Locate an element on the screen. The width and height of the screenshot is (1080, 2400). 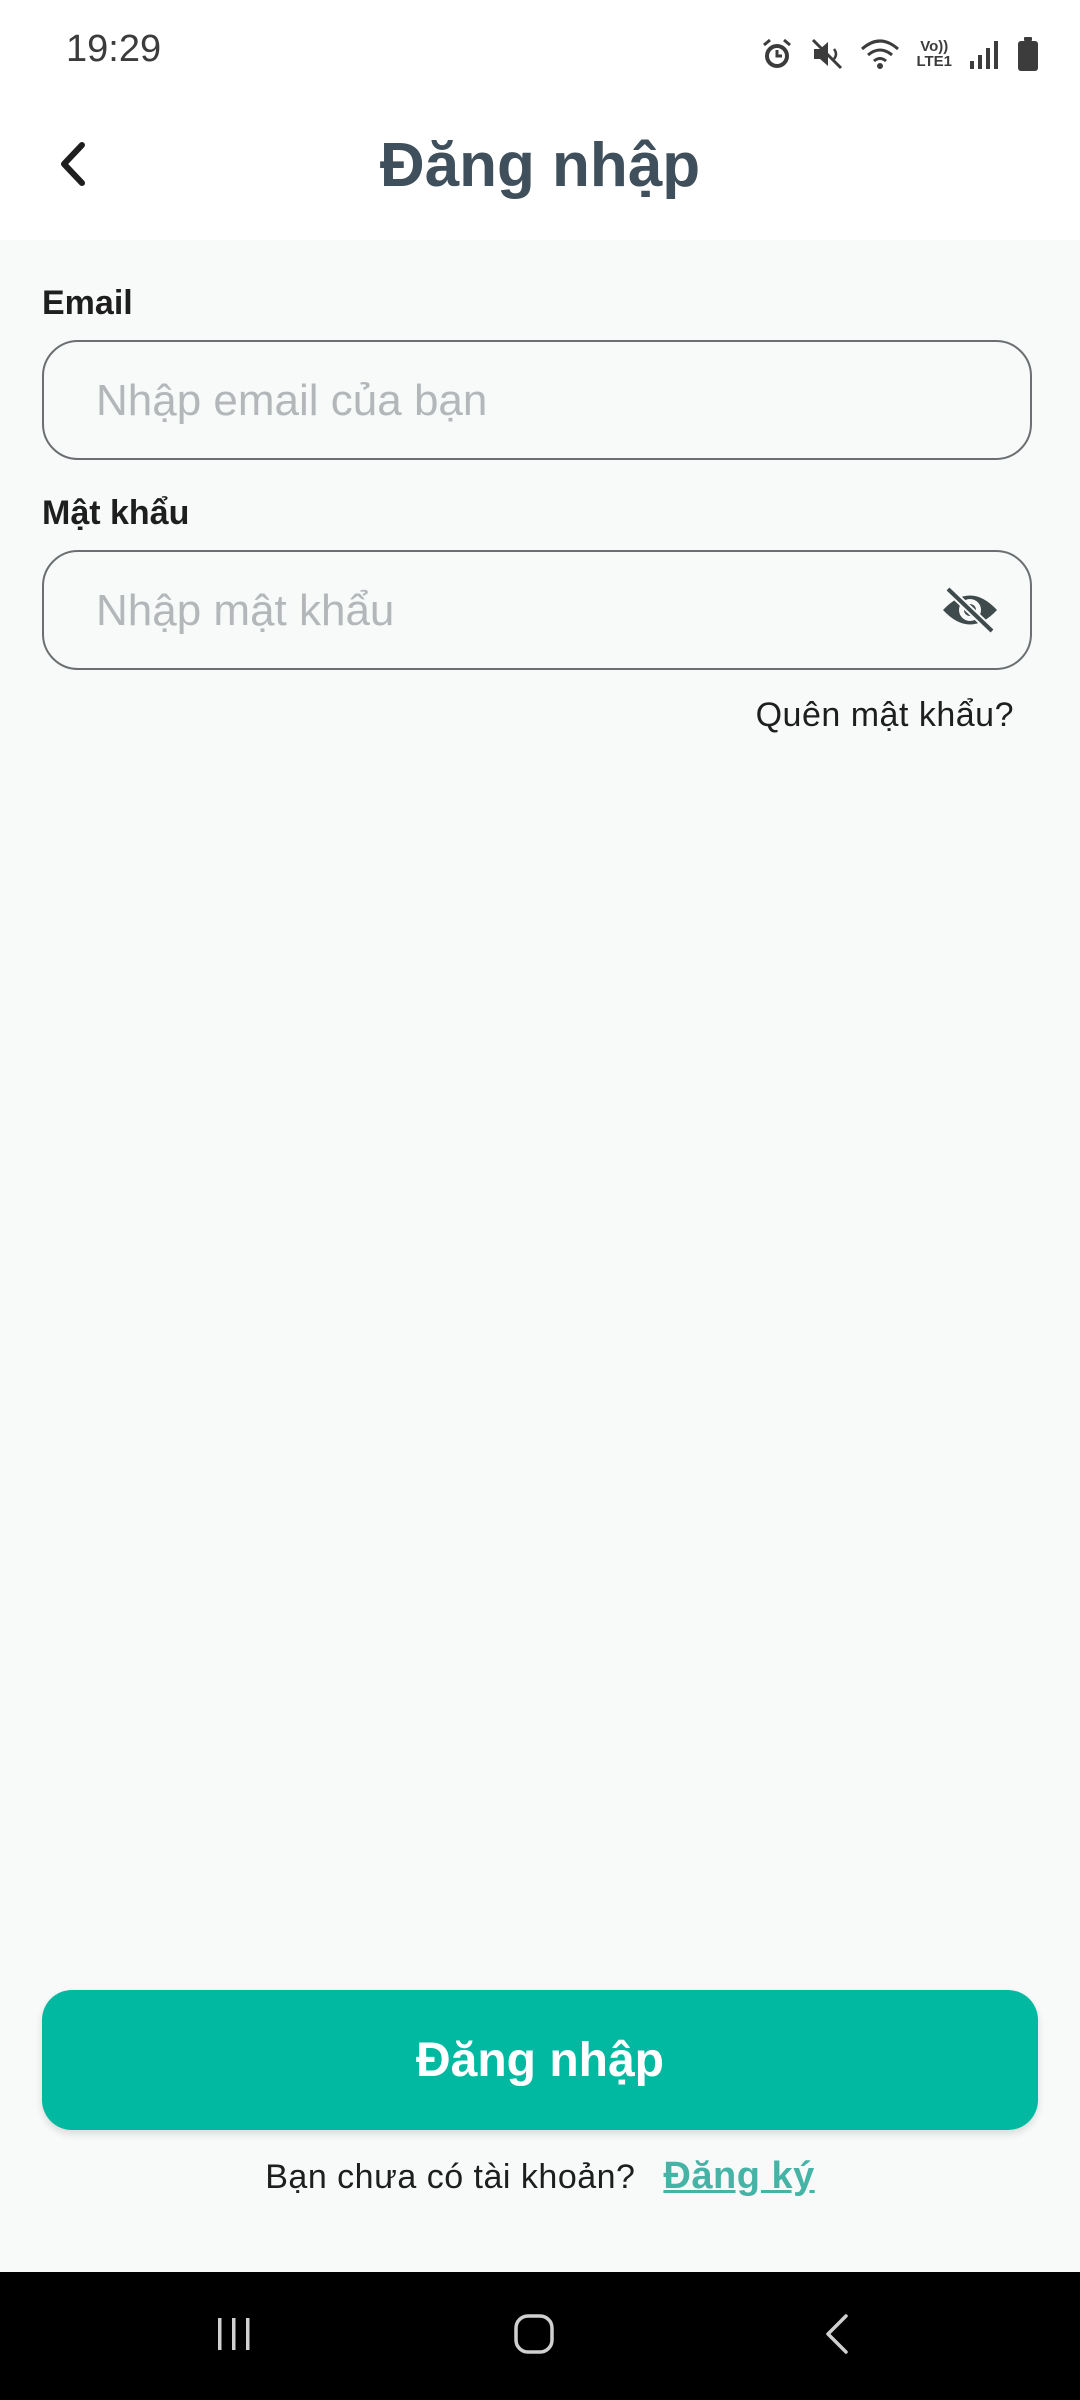
home-icon is located at coordinates (534, 2336).